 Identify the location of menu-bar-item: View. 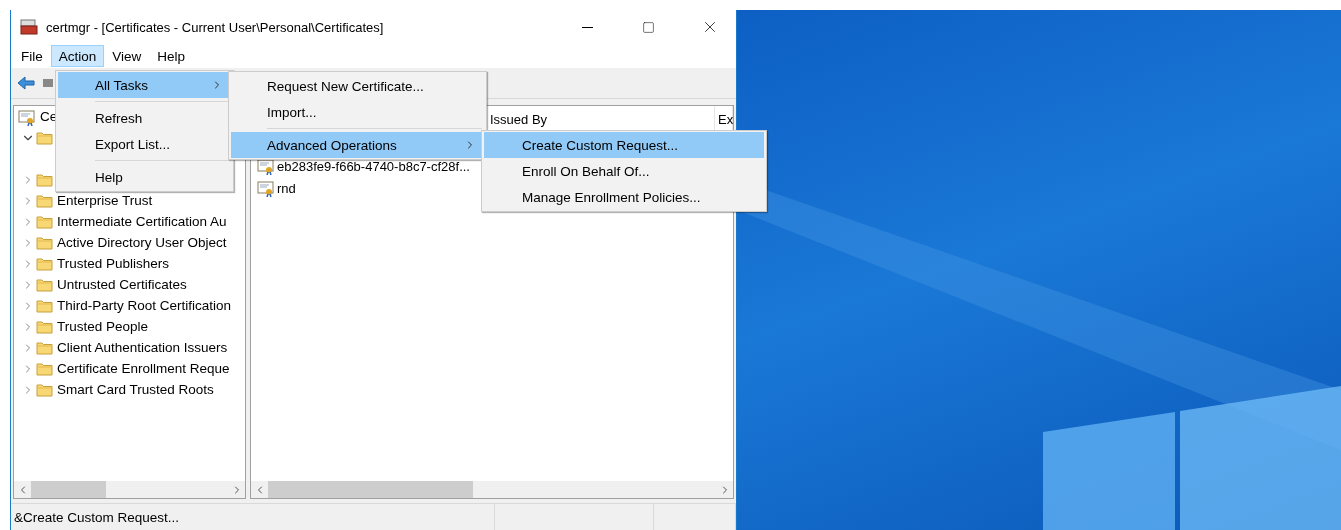
(127, 56).